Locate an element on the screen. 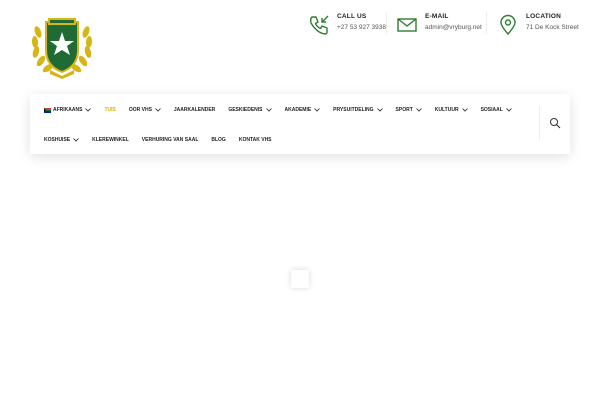  nav-item-verhuring-van-saal: VERHURING VAN SAAL is located at coordinates (170, 140).